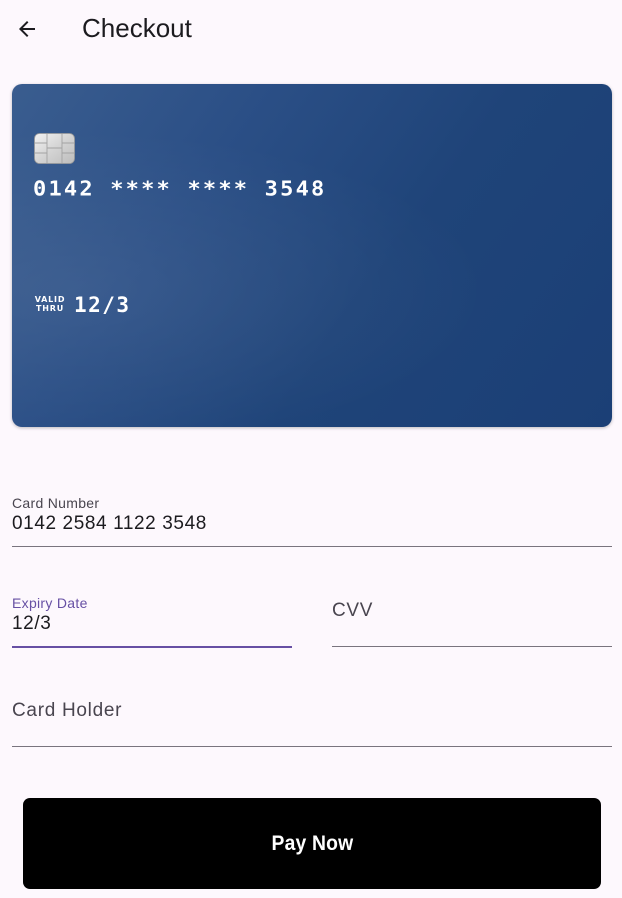 The height and width of the screenshot is (898, 622). What do you see at coordinates (472, 646) in the screenshot?
I see `cvv-underline` at bounding box center [472, 646].